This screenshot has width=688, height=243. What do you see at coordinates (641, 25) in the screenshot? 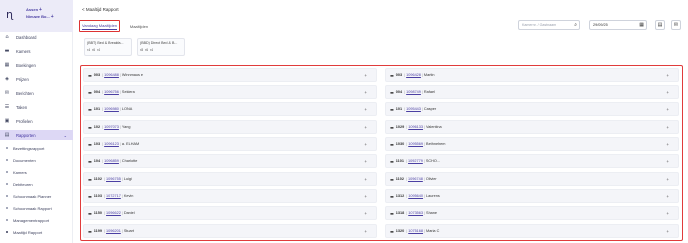
I see `calendar-icon: ▦` at bounding box center [641, 25].